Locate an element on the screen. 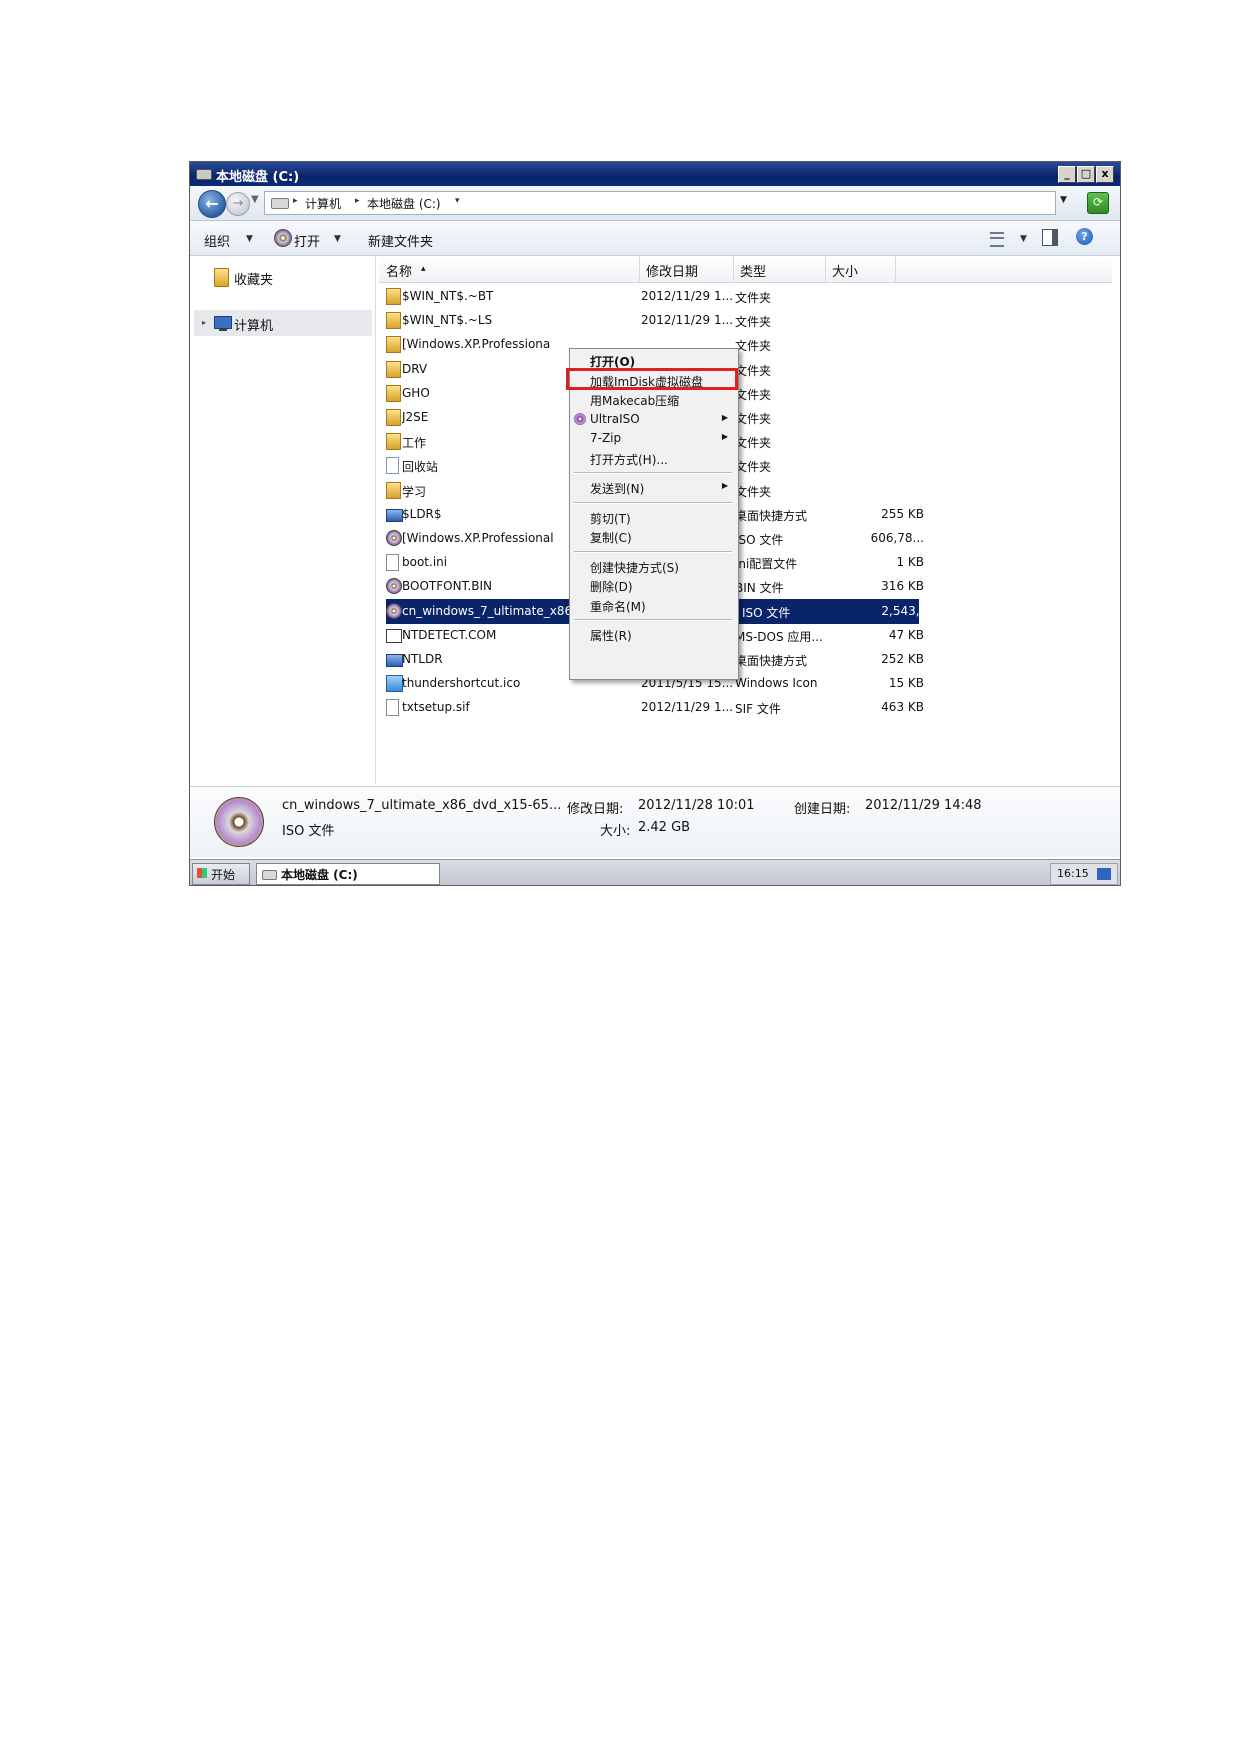  file-size: 47 KB is located at coordinates (906, 634).